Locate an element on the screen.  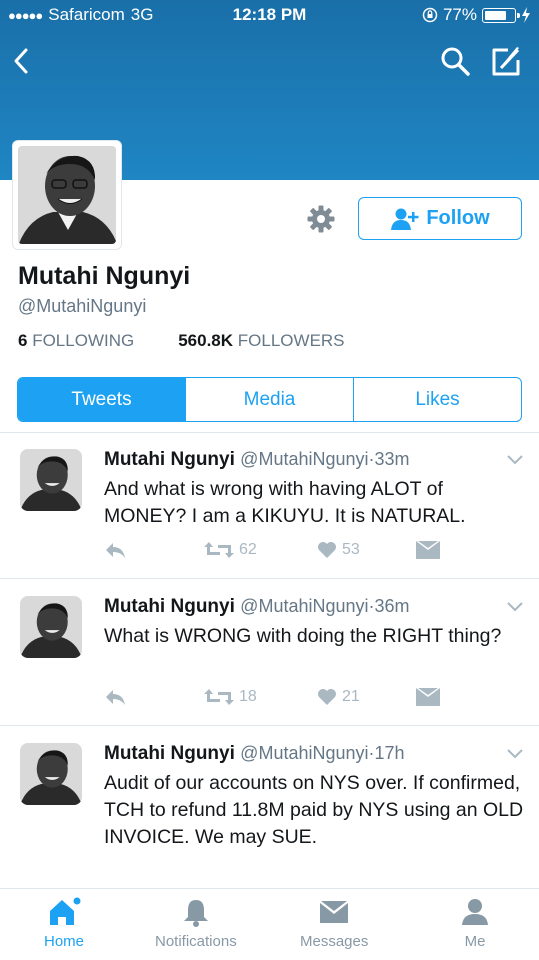
profile-name: Mutahi Ngunyi is located at coordinates (104, 276).